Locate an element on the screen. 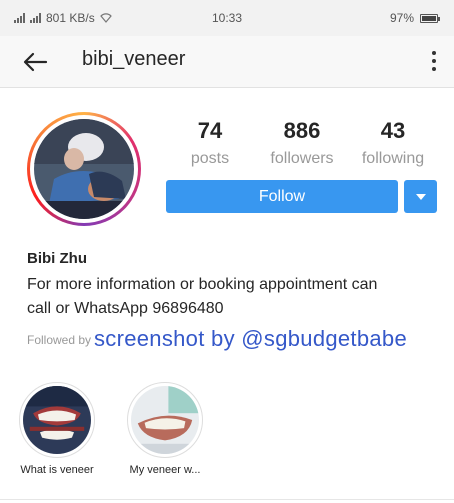 This screenshot has width=454, height=503. arrow-left-icon is located at coordinates (35, 62).